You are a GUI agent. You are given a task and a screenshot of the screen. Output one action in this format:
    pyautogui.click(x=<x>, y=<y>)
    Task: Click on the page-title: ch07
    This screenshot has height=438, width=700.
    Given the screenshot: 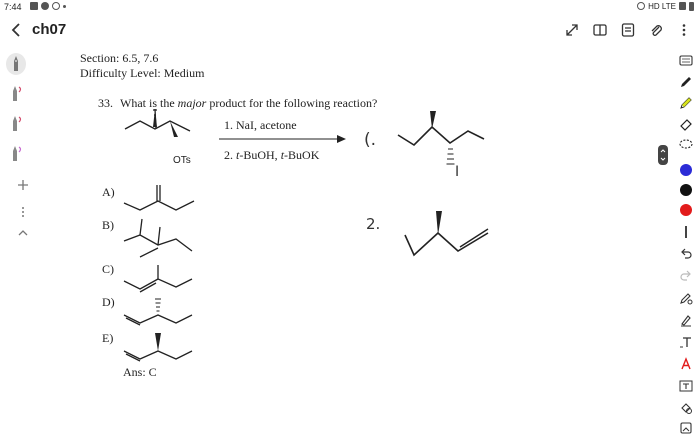 What is the action you would take?
    pyautogui.click(x=49, y=29)
    